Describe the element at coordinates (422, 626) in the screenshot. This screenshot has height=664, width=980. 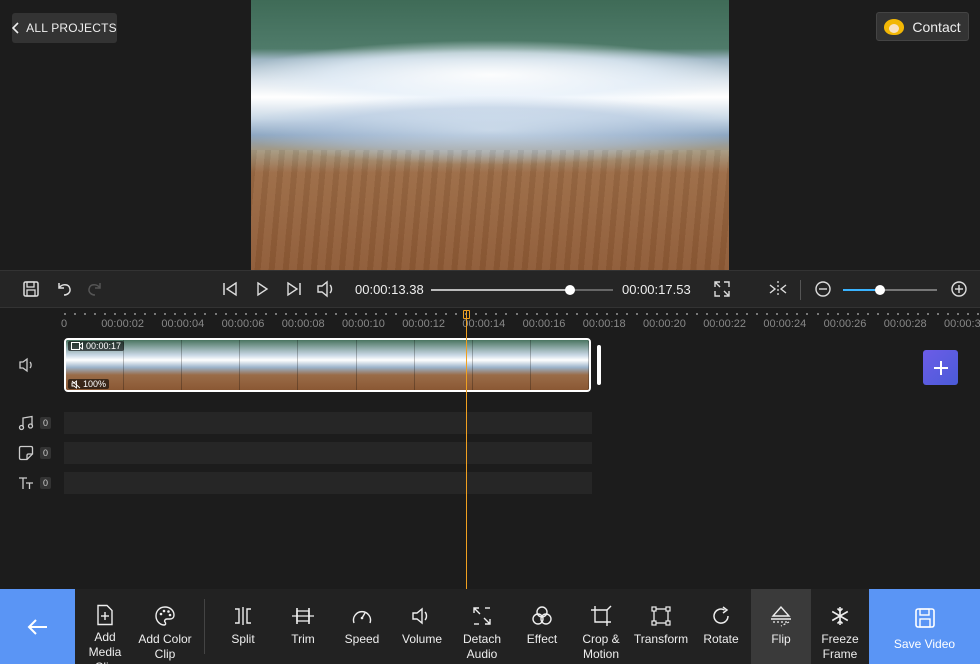
I see `volume-button: Volume` at that location.